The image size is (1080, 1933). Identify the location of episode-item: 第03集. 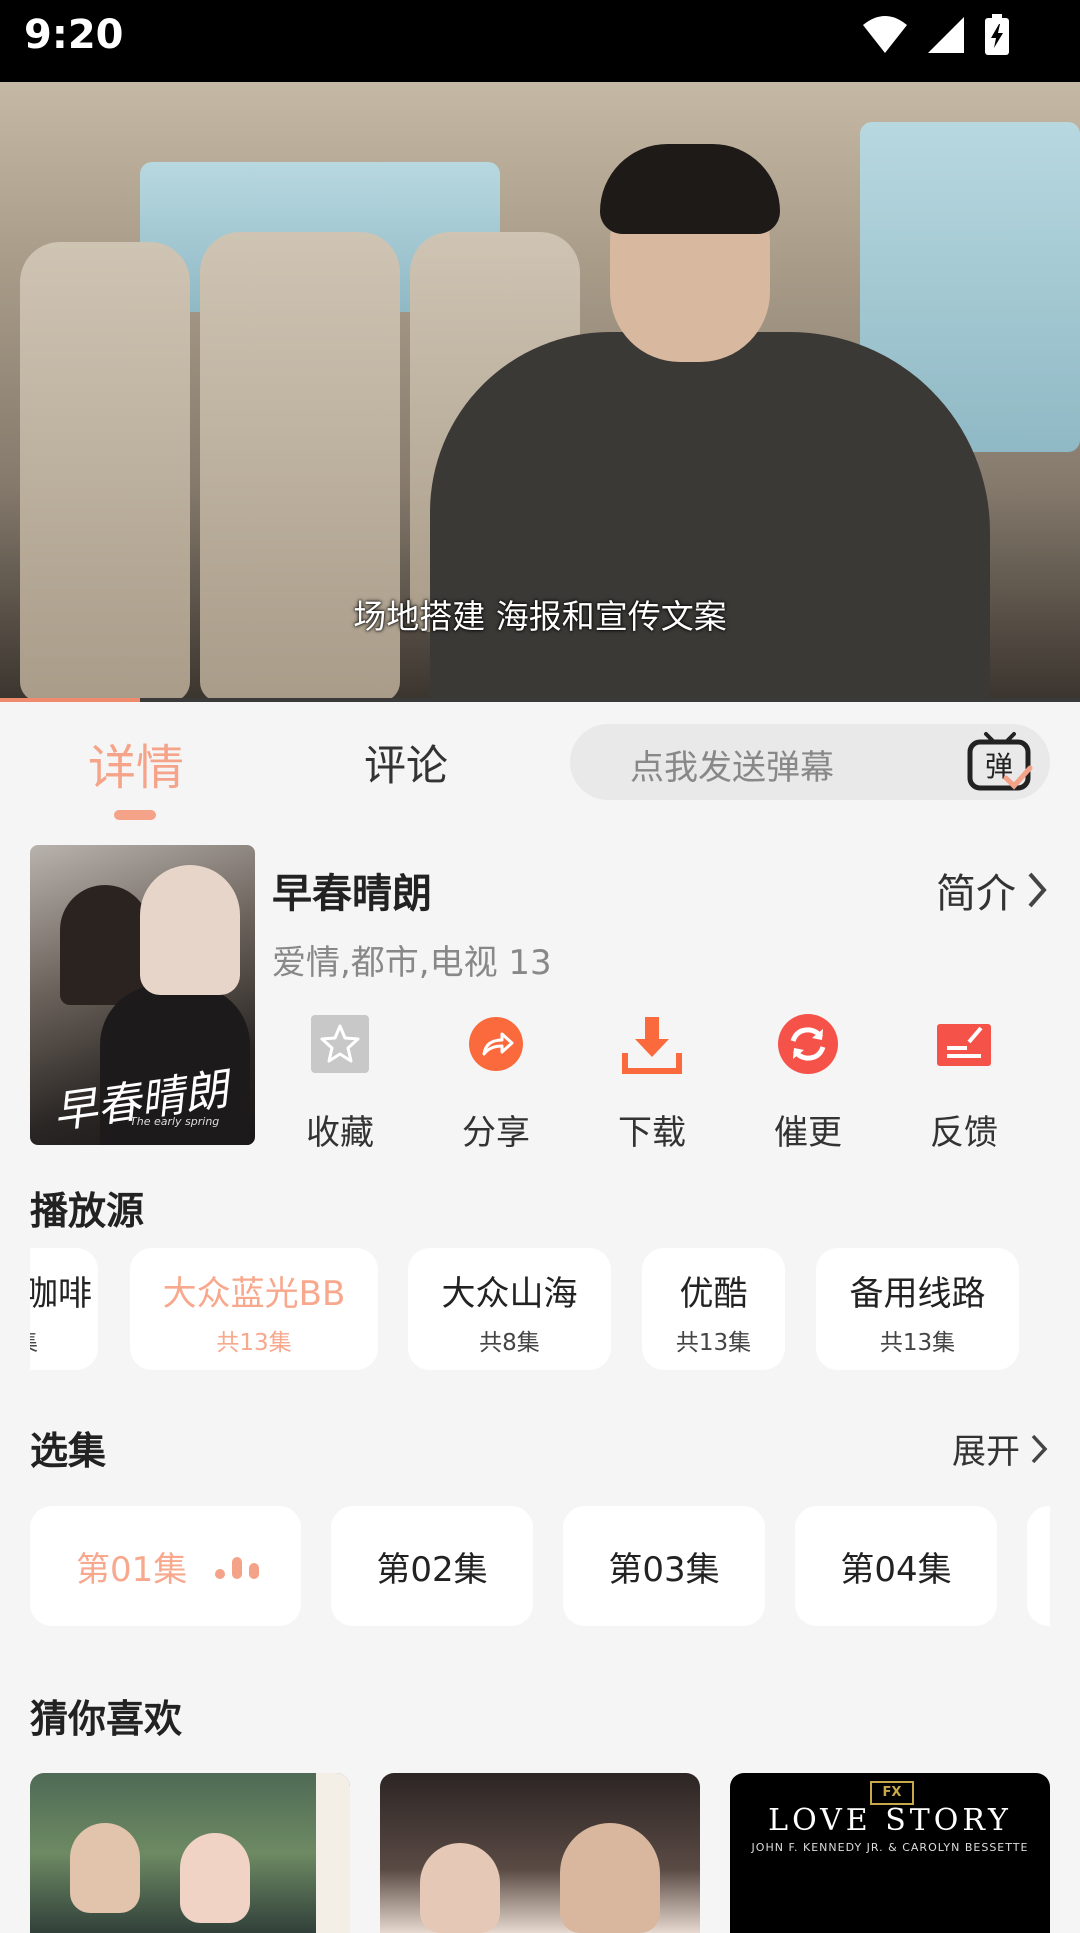
(664, 1566).